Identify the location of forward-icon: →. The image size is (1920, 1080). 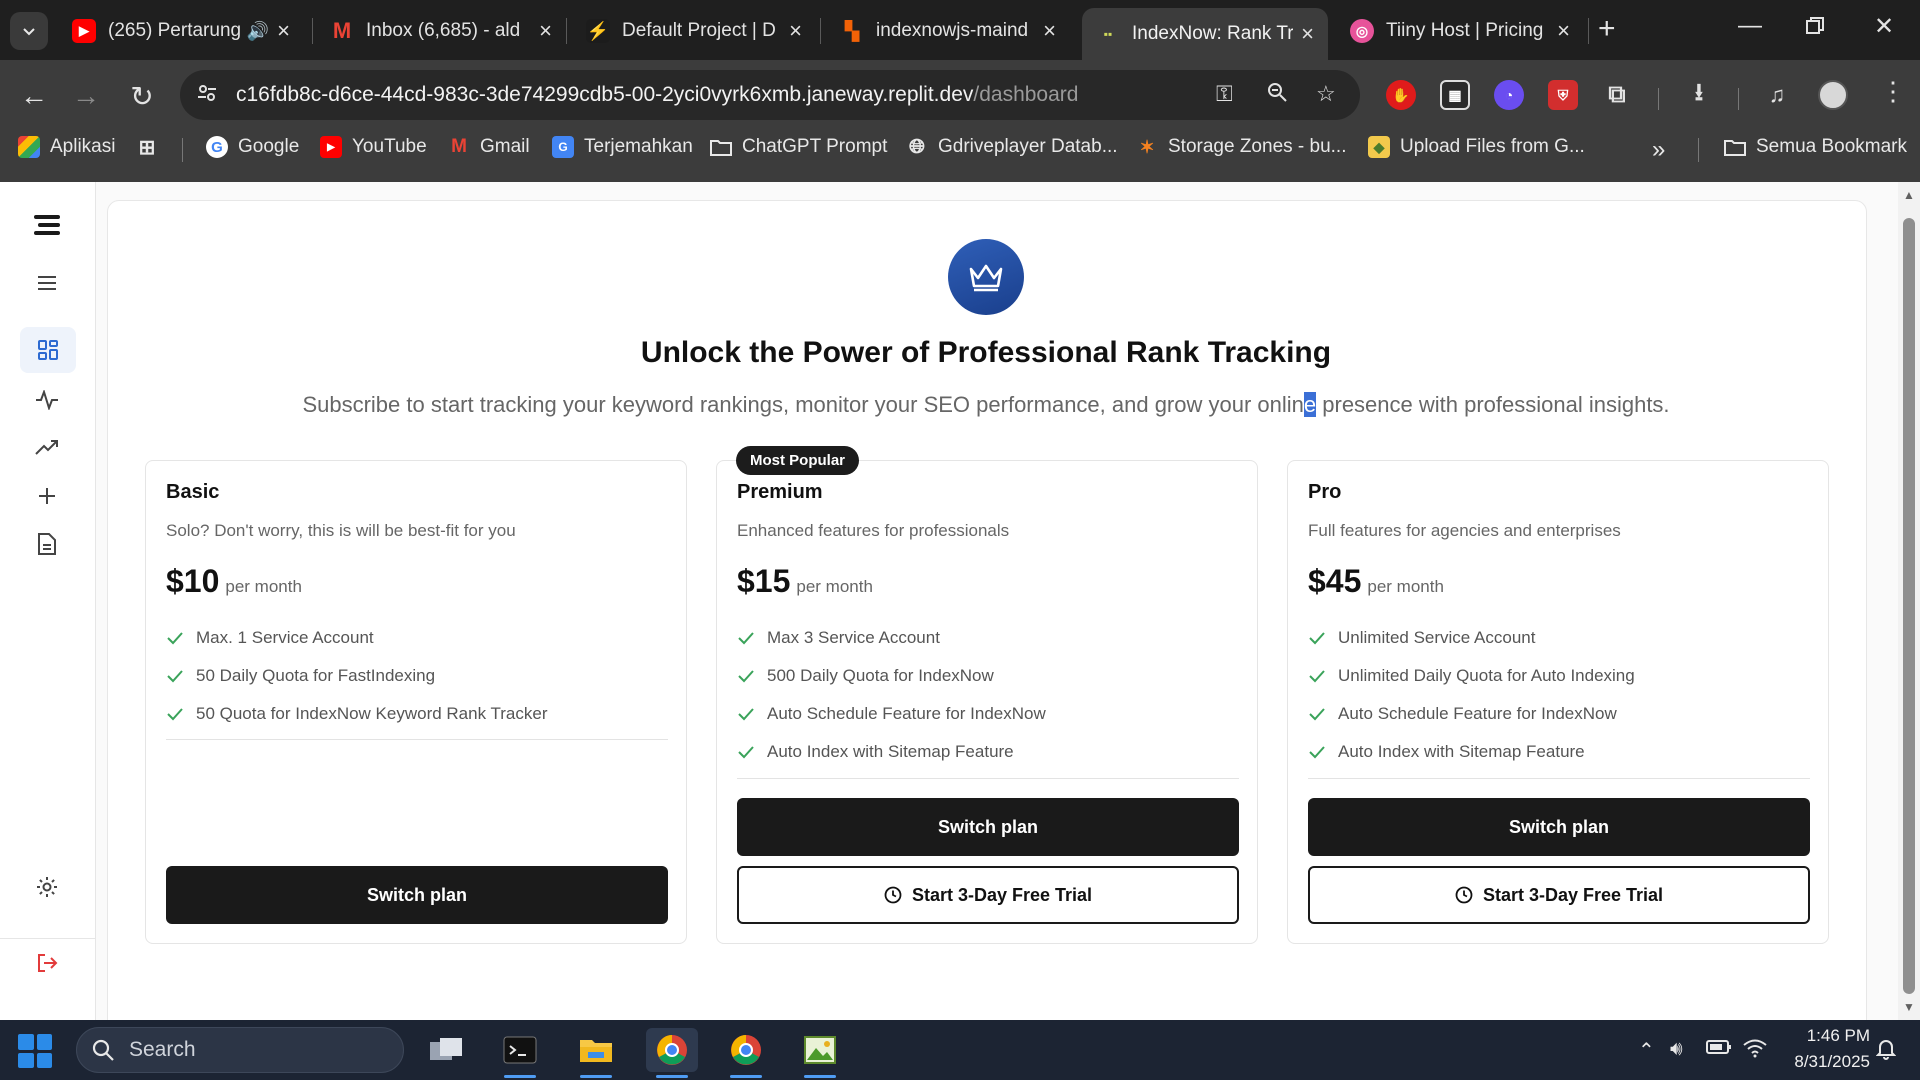
(86, 96).